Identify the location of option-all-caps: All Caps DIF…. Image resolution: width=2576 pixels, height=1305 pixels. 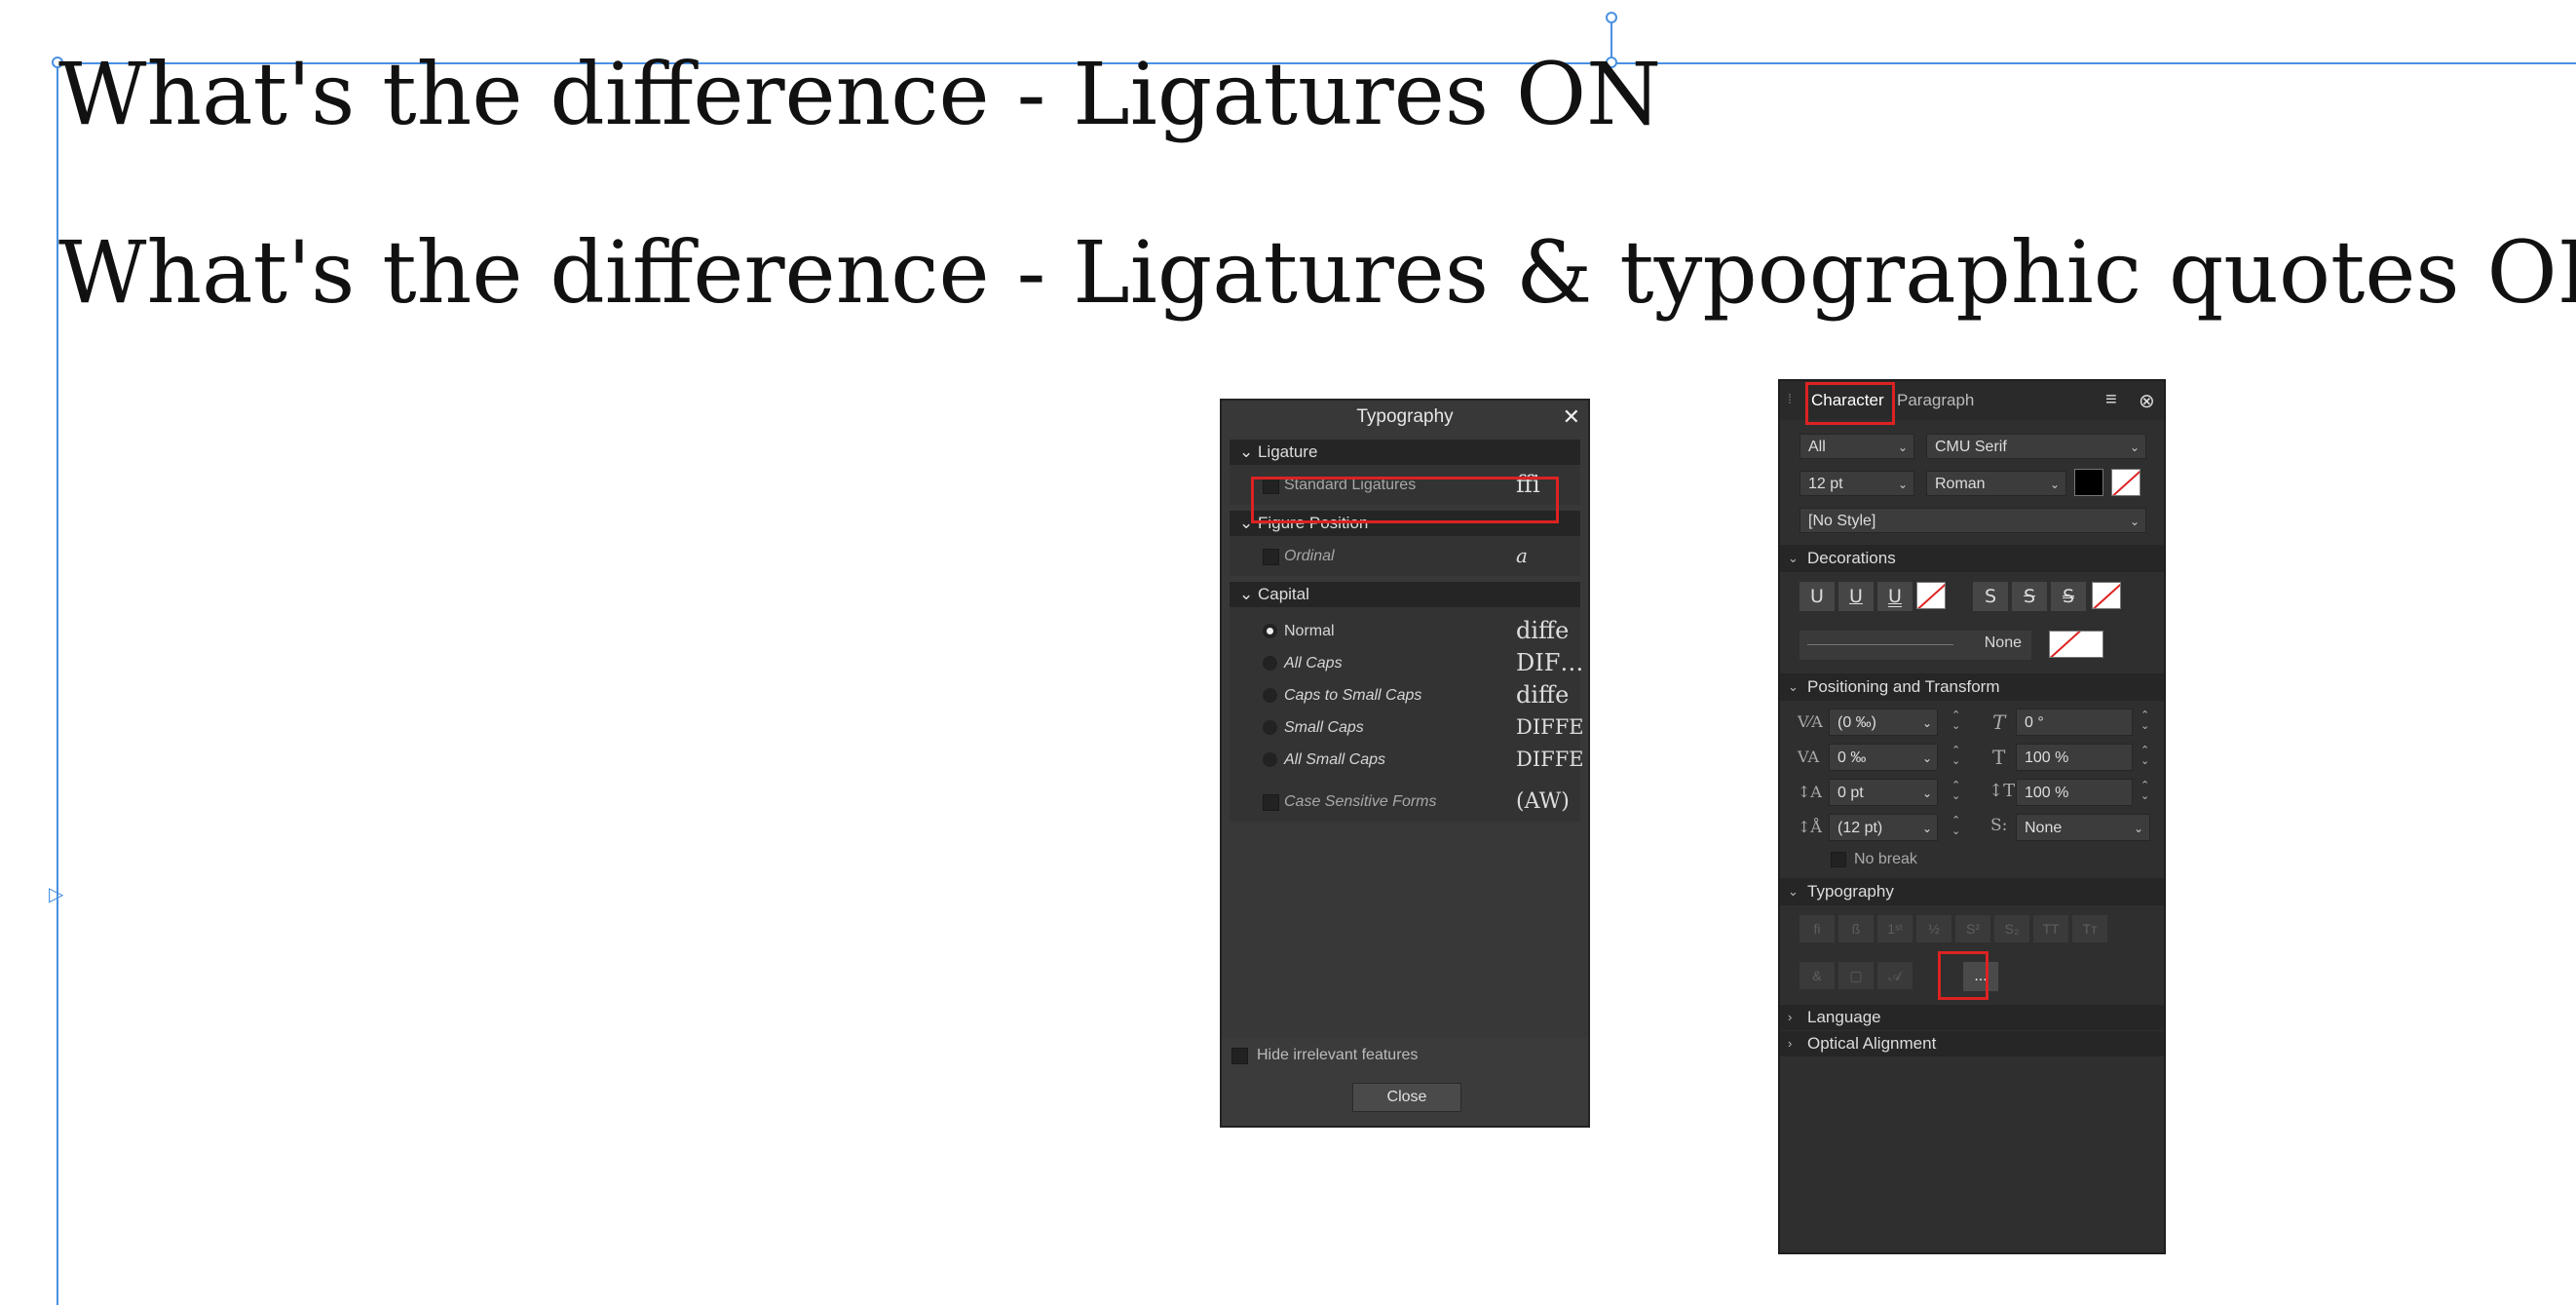
(1406, 663).